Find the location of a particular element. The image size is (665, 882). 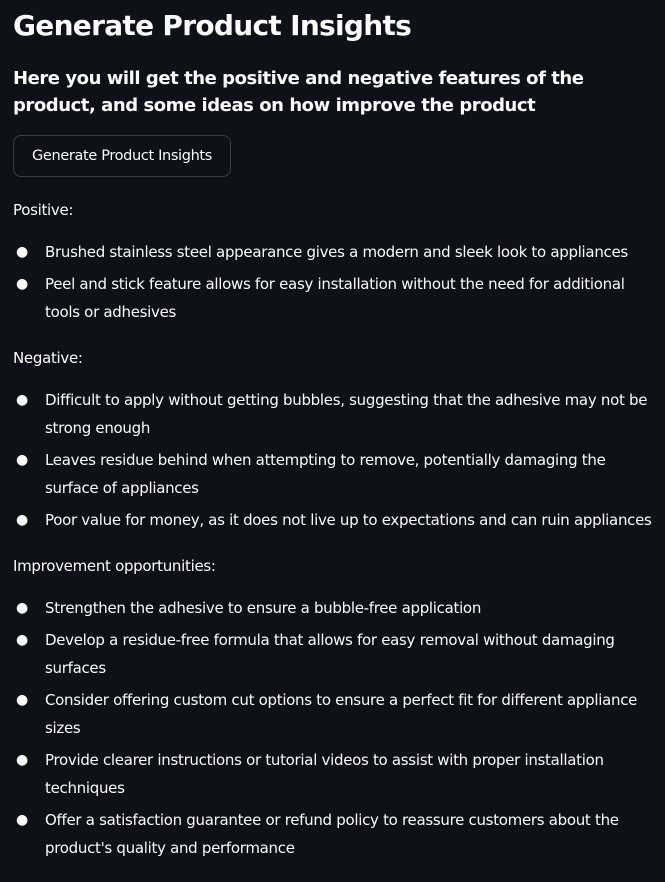

negative-heading: Negative: is located at coordinates (48, 358).